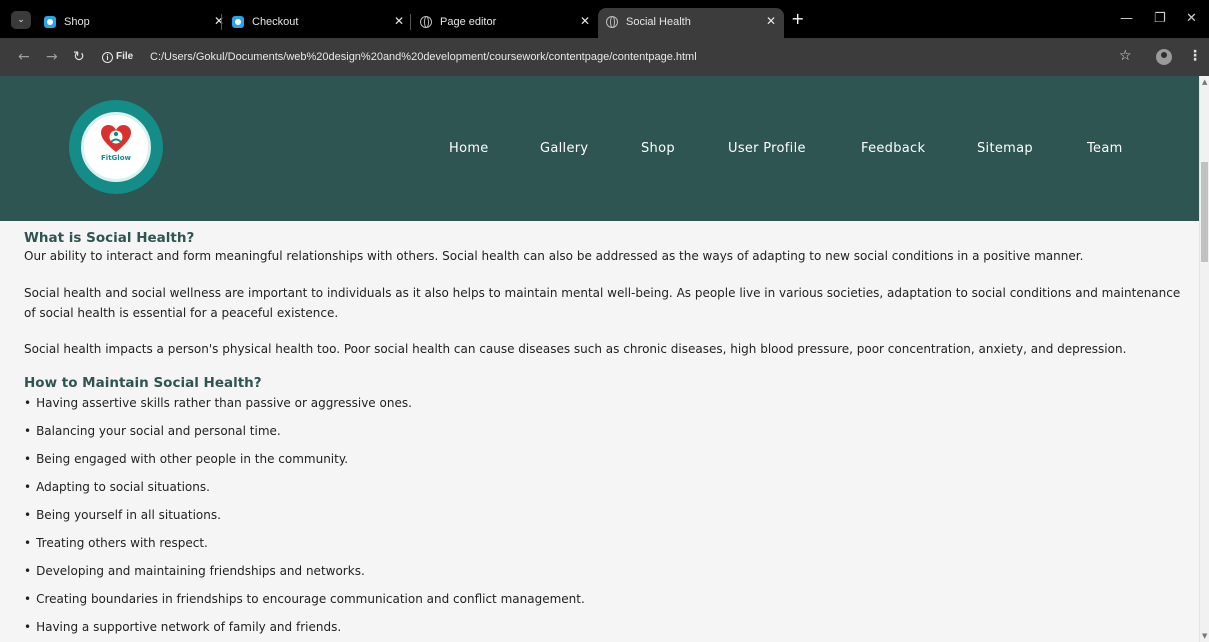 The height and width of the screenshot is (642, 1209). Describe the element at coordinates (1204, 636) in the screenshot. I see `scroll-down-arrow-icon: ▼` at that location.